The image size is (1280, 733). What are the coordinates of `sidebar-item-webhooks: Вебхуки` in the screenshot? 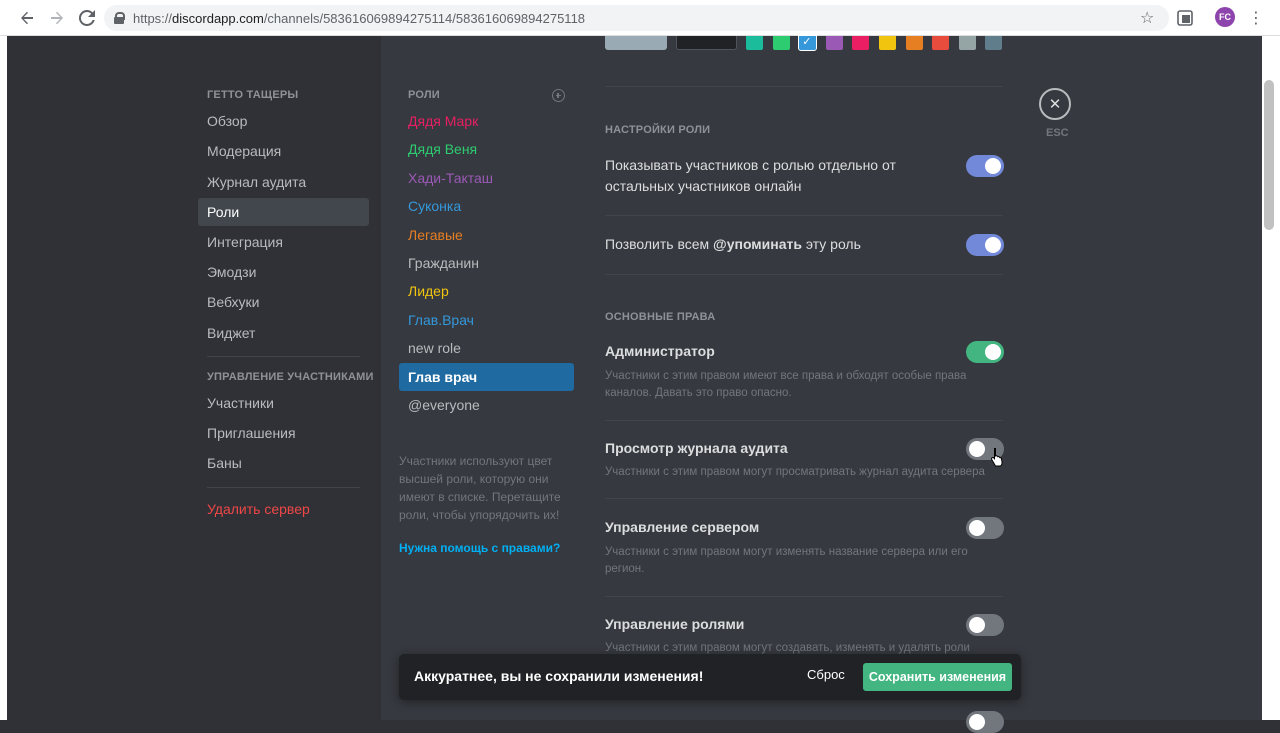 It's located at (283, 302).